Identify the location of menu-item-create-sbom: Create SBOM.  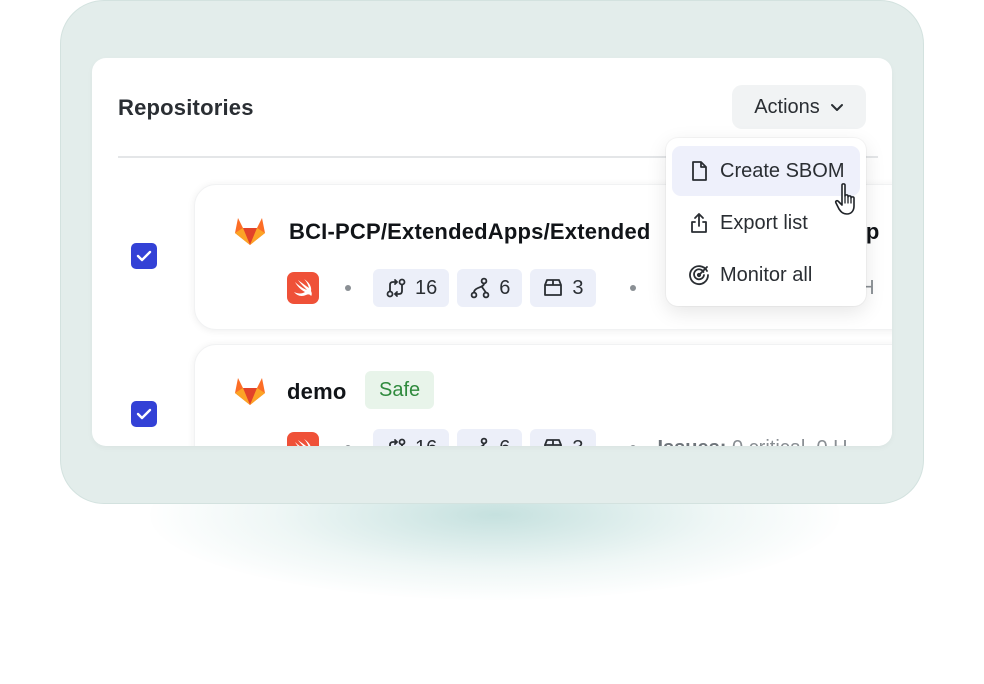
(766, 171).